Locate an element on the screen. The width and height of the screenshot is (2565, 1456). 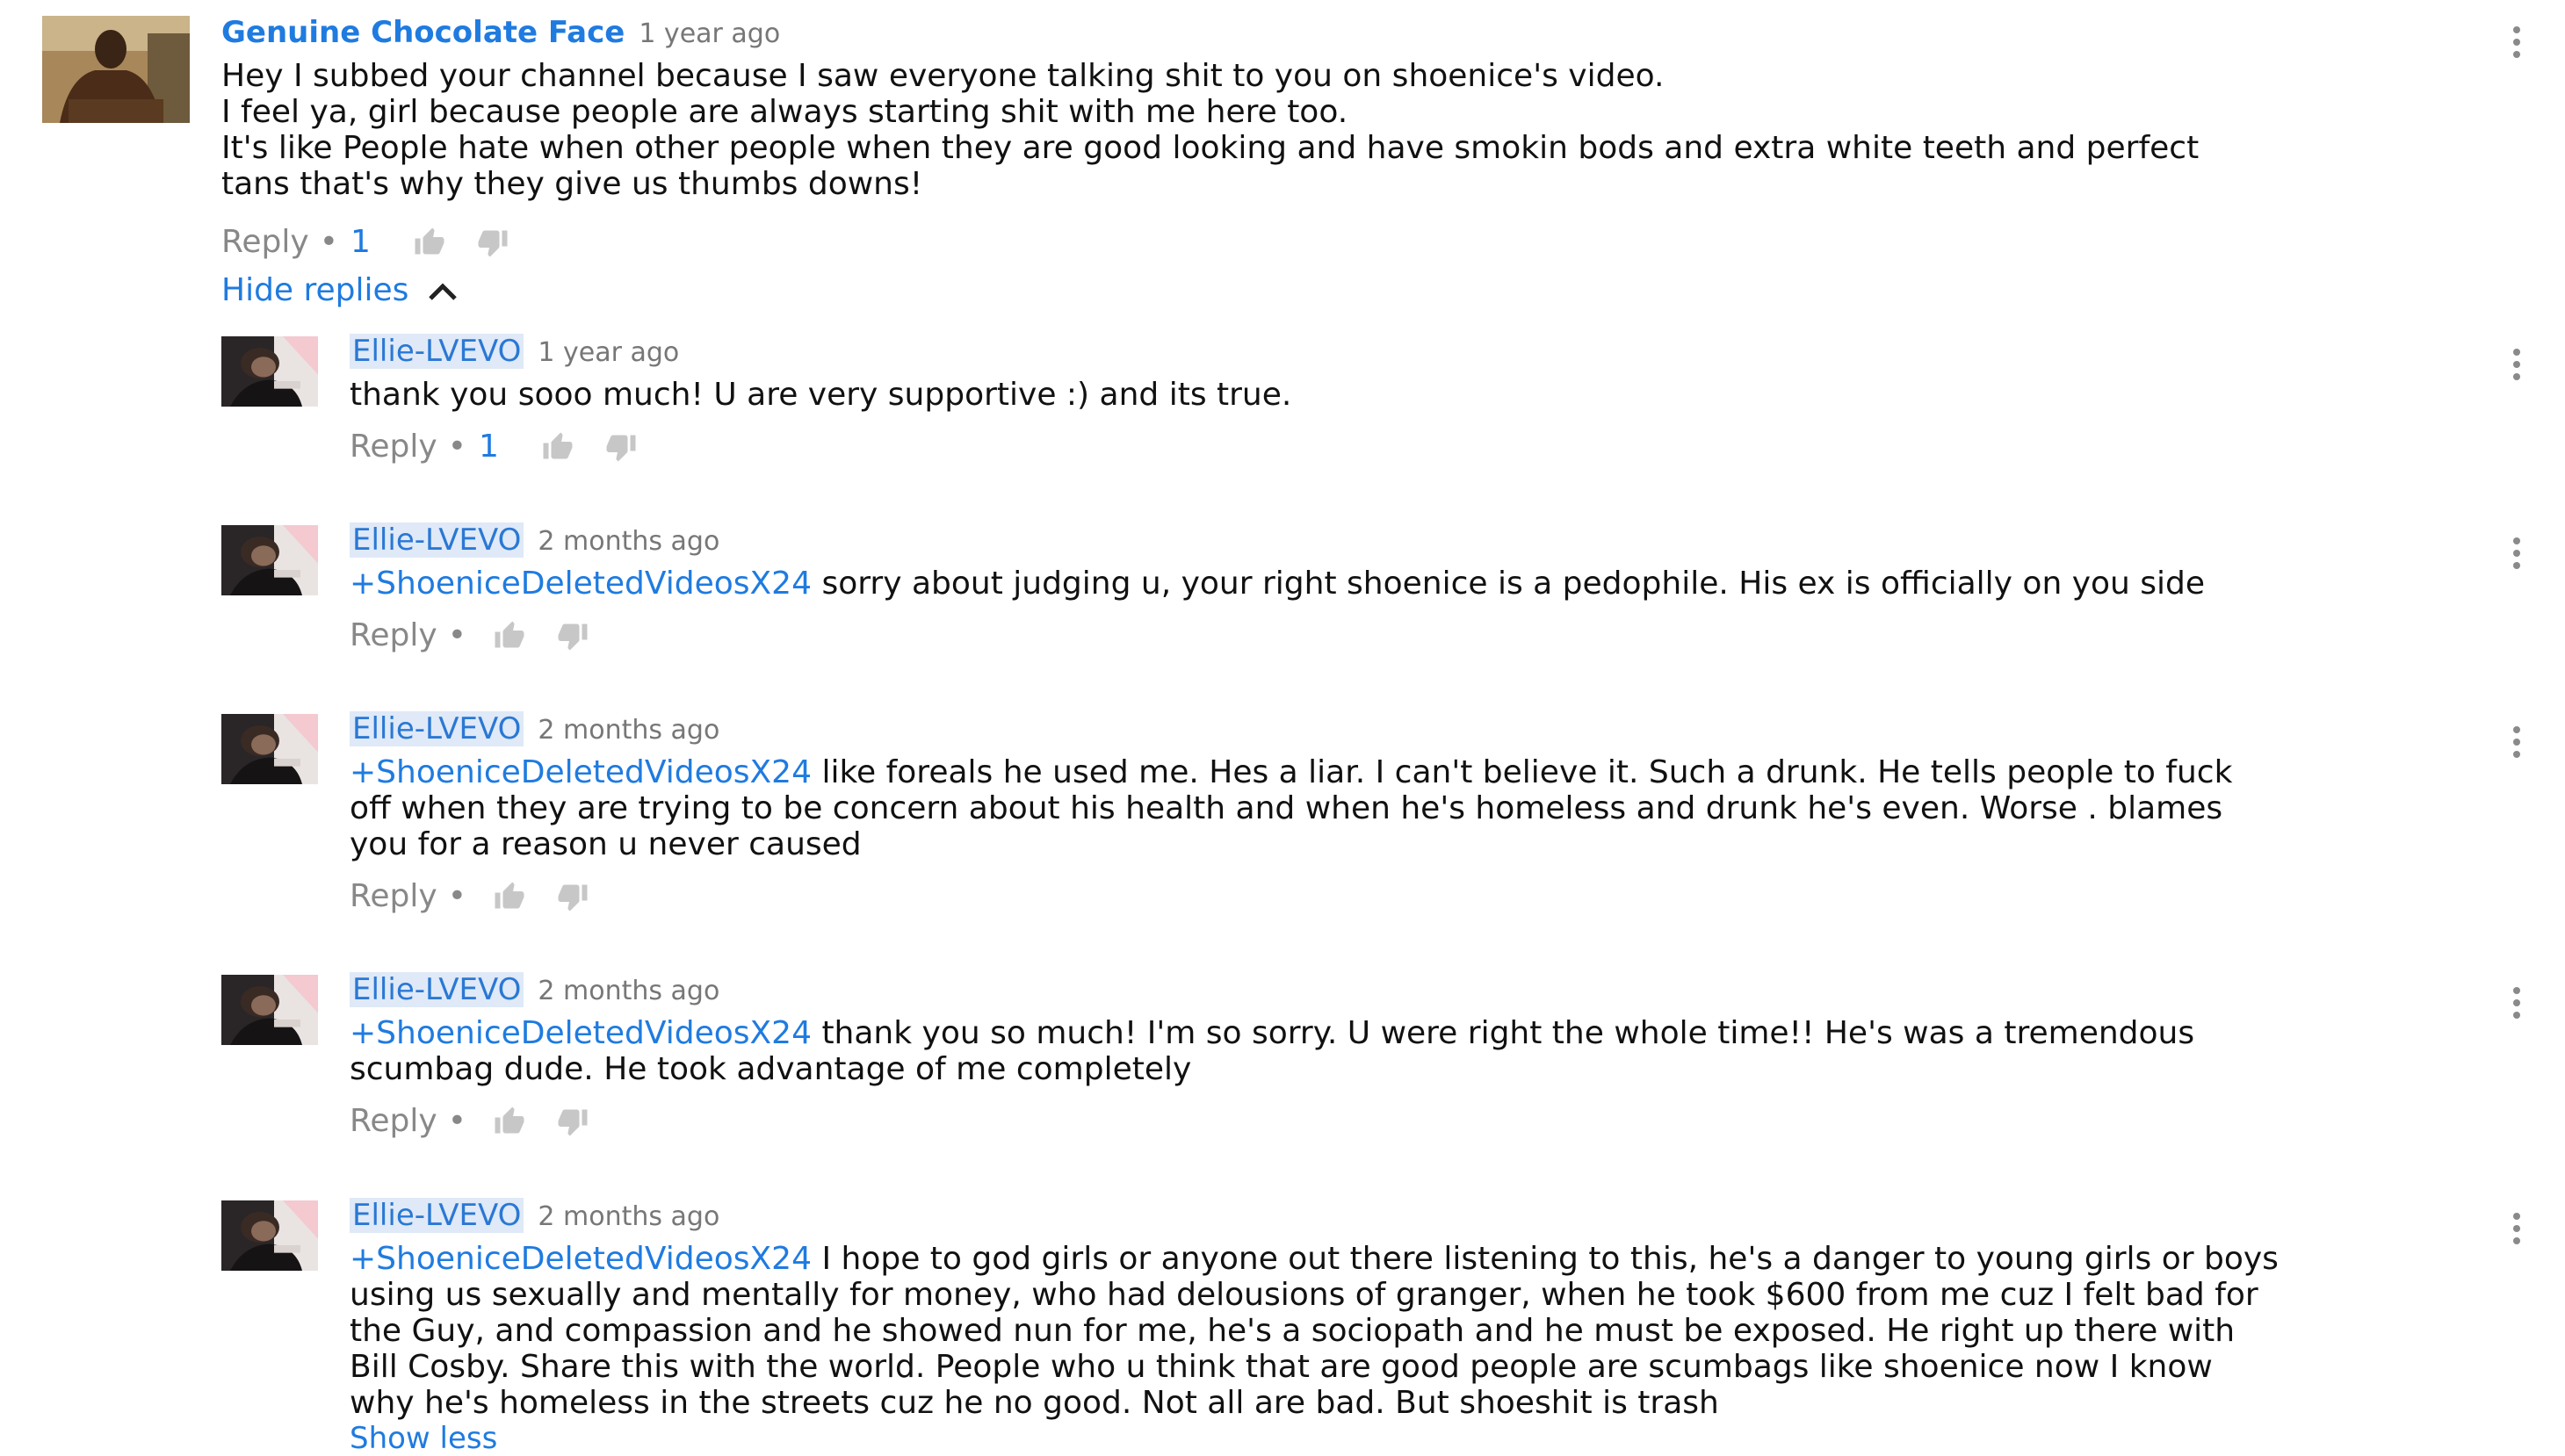
chevron-up-icon is located at coordinates (443, 290).